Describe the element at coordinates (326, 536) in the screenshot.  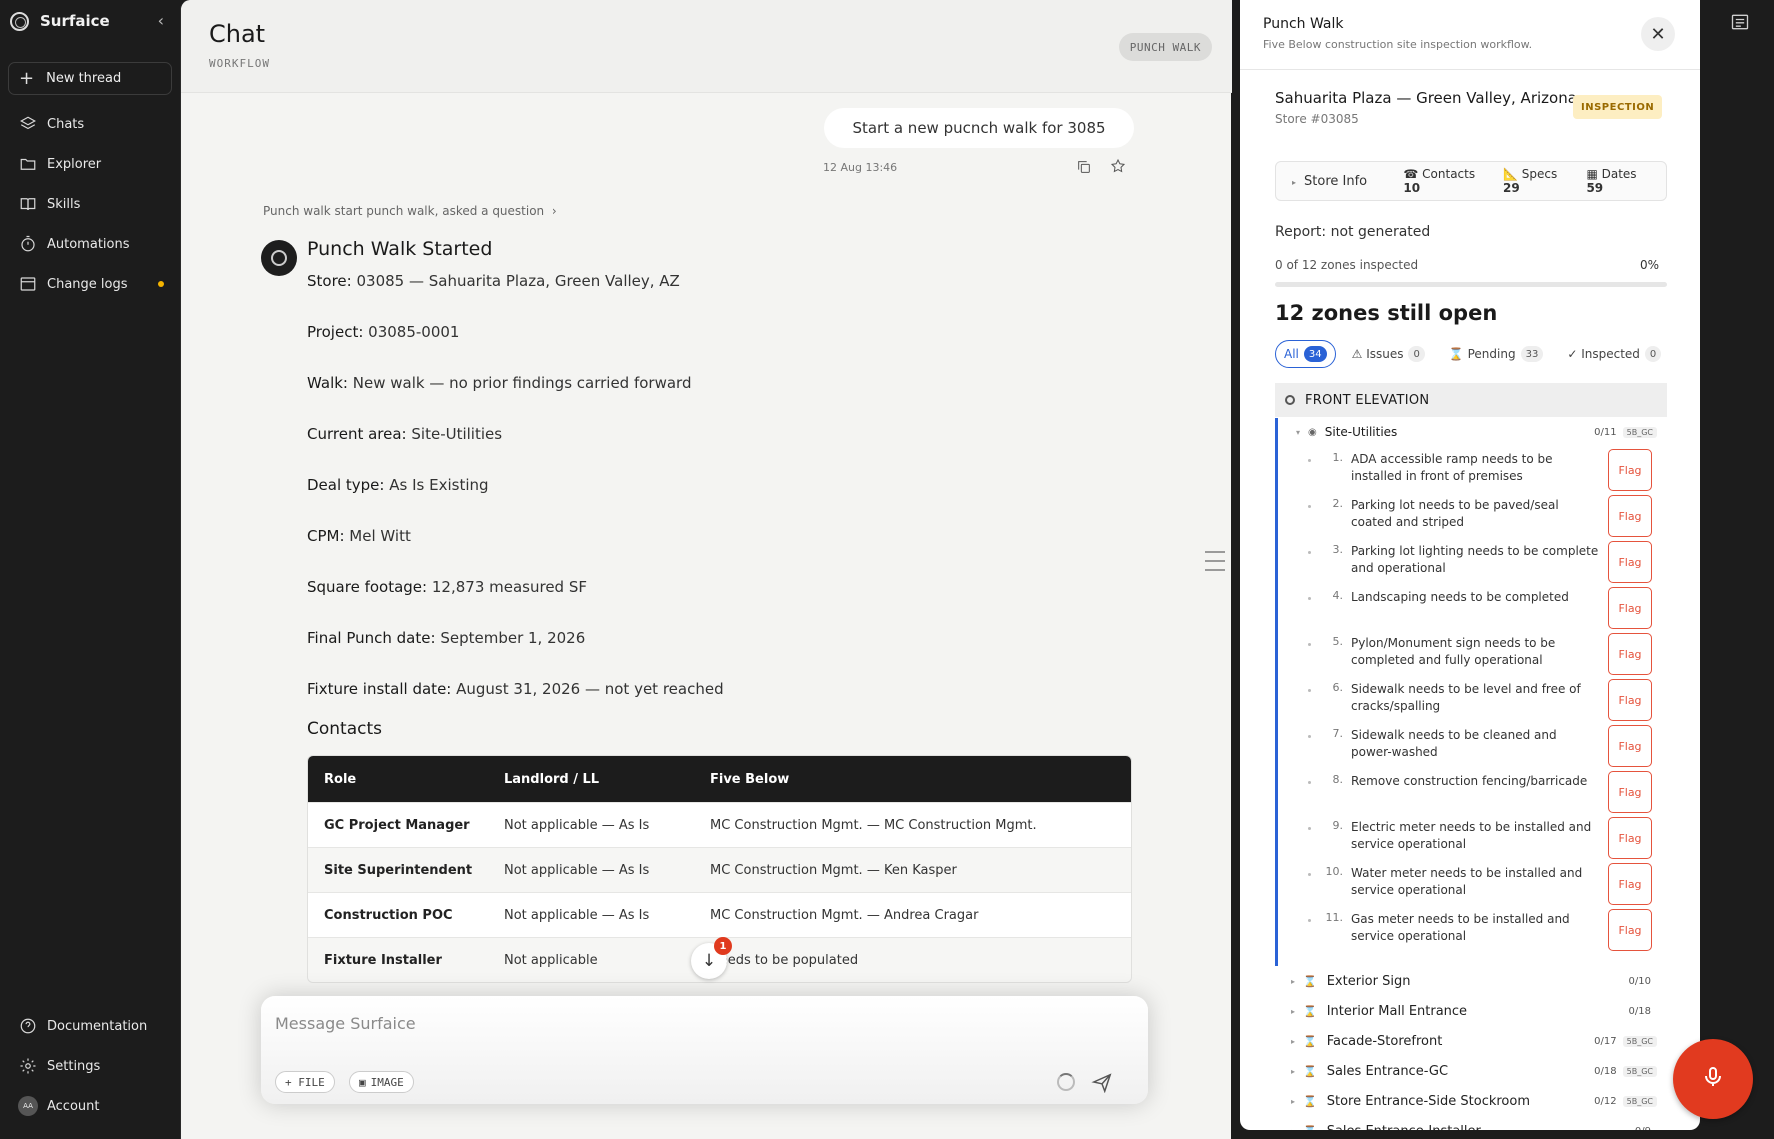
I see `line-label: CPM:` at that location.